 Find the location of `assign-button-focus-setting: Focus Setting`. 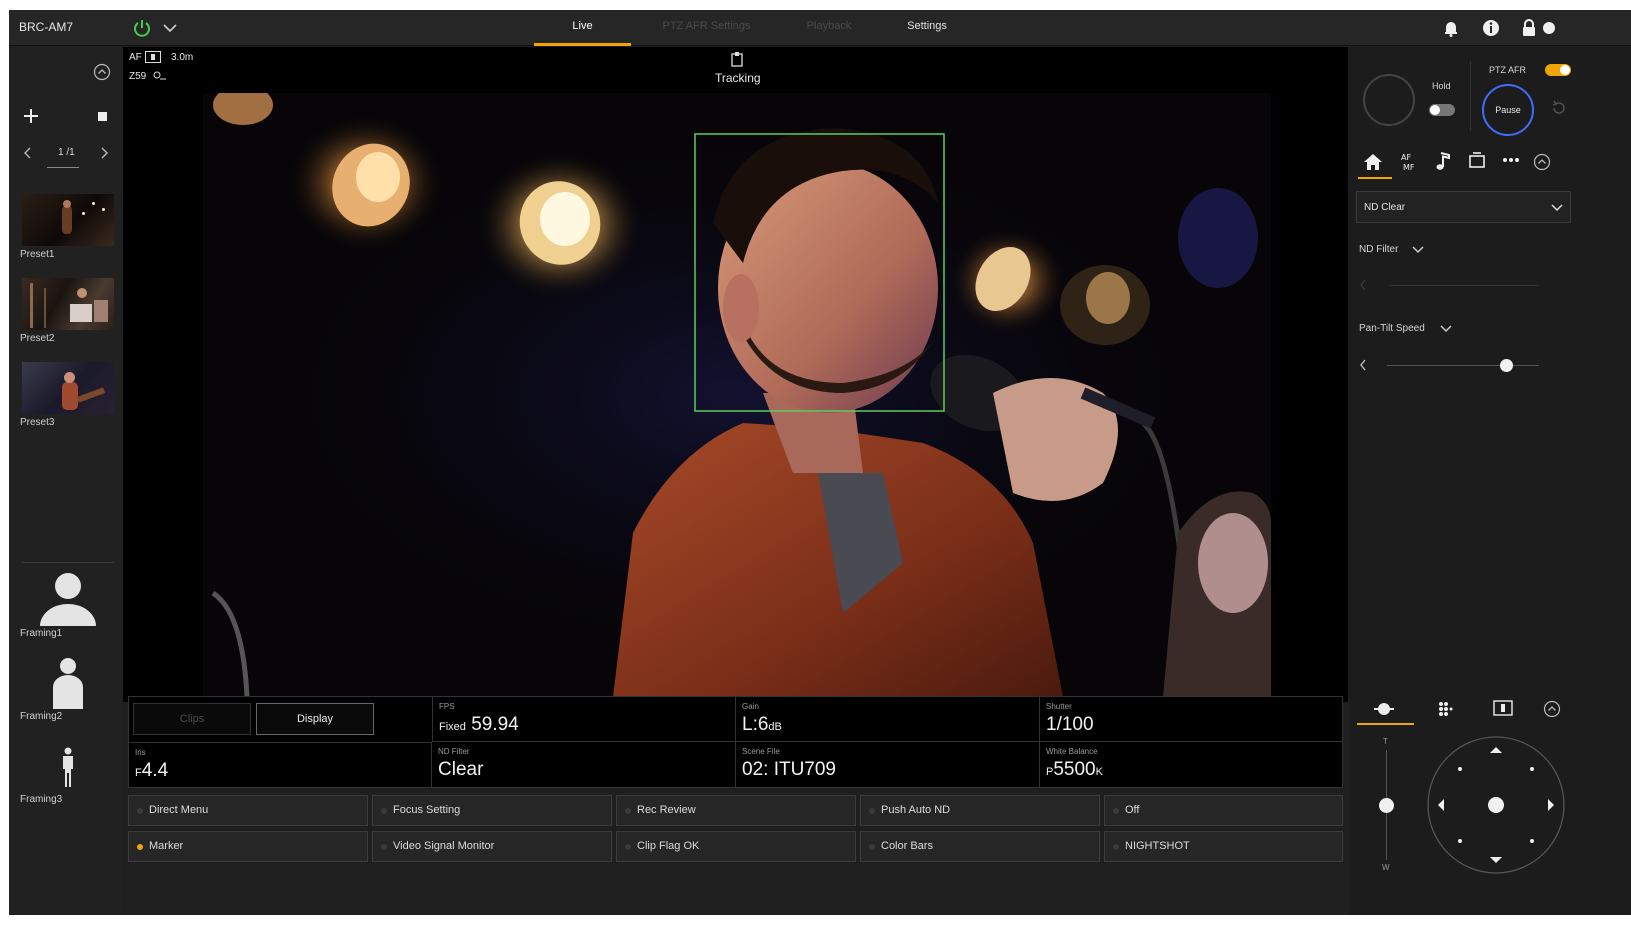

assign-button-focus-setting: Focus Setting is located at coordinates (492, 810).